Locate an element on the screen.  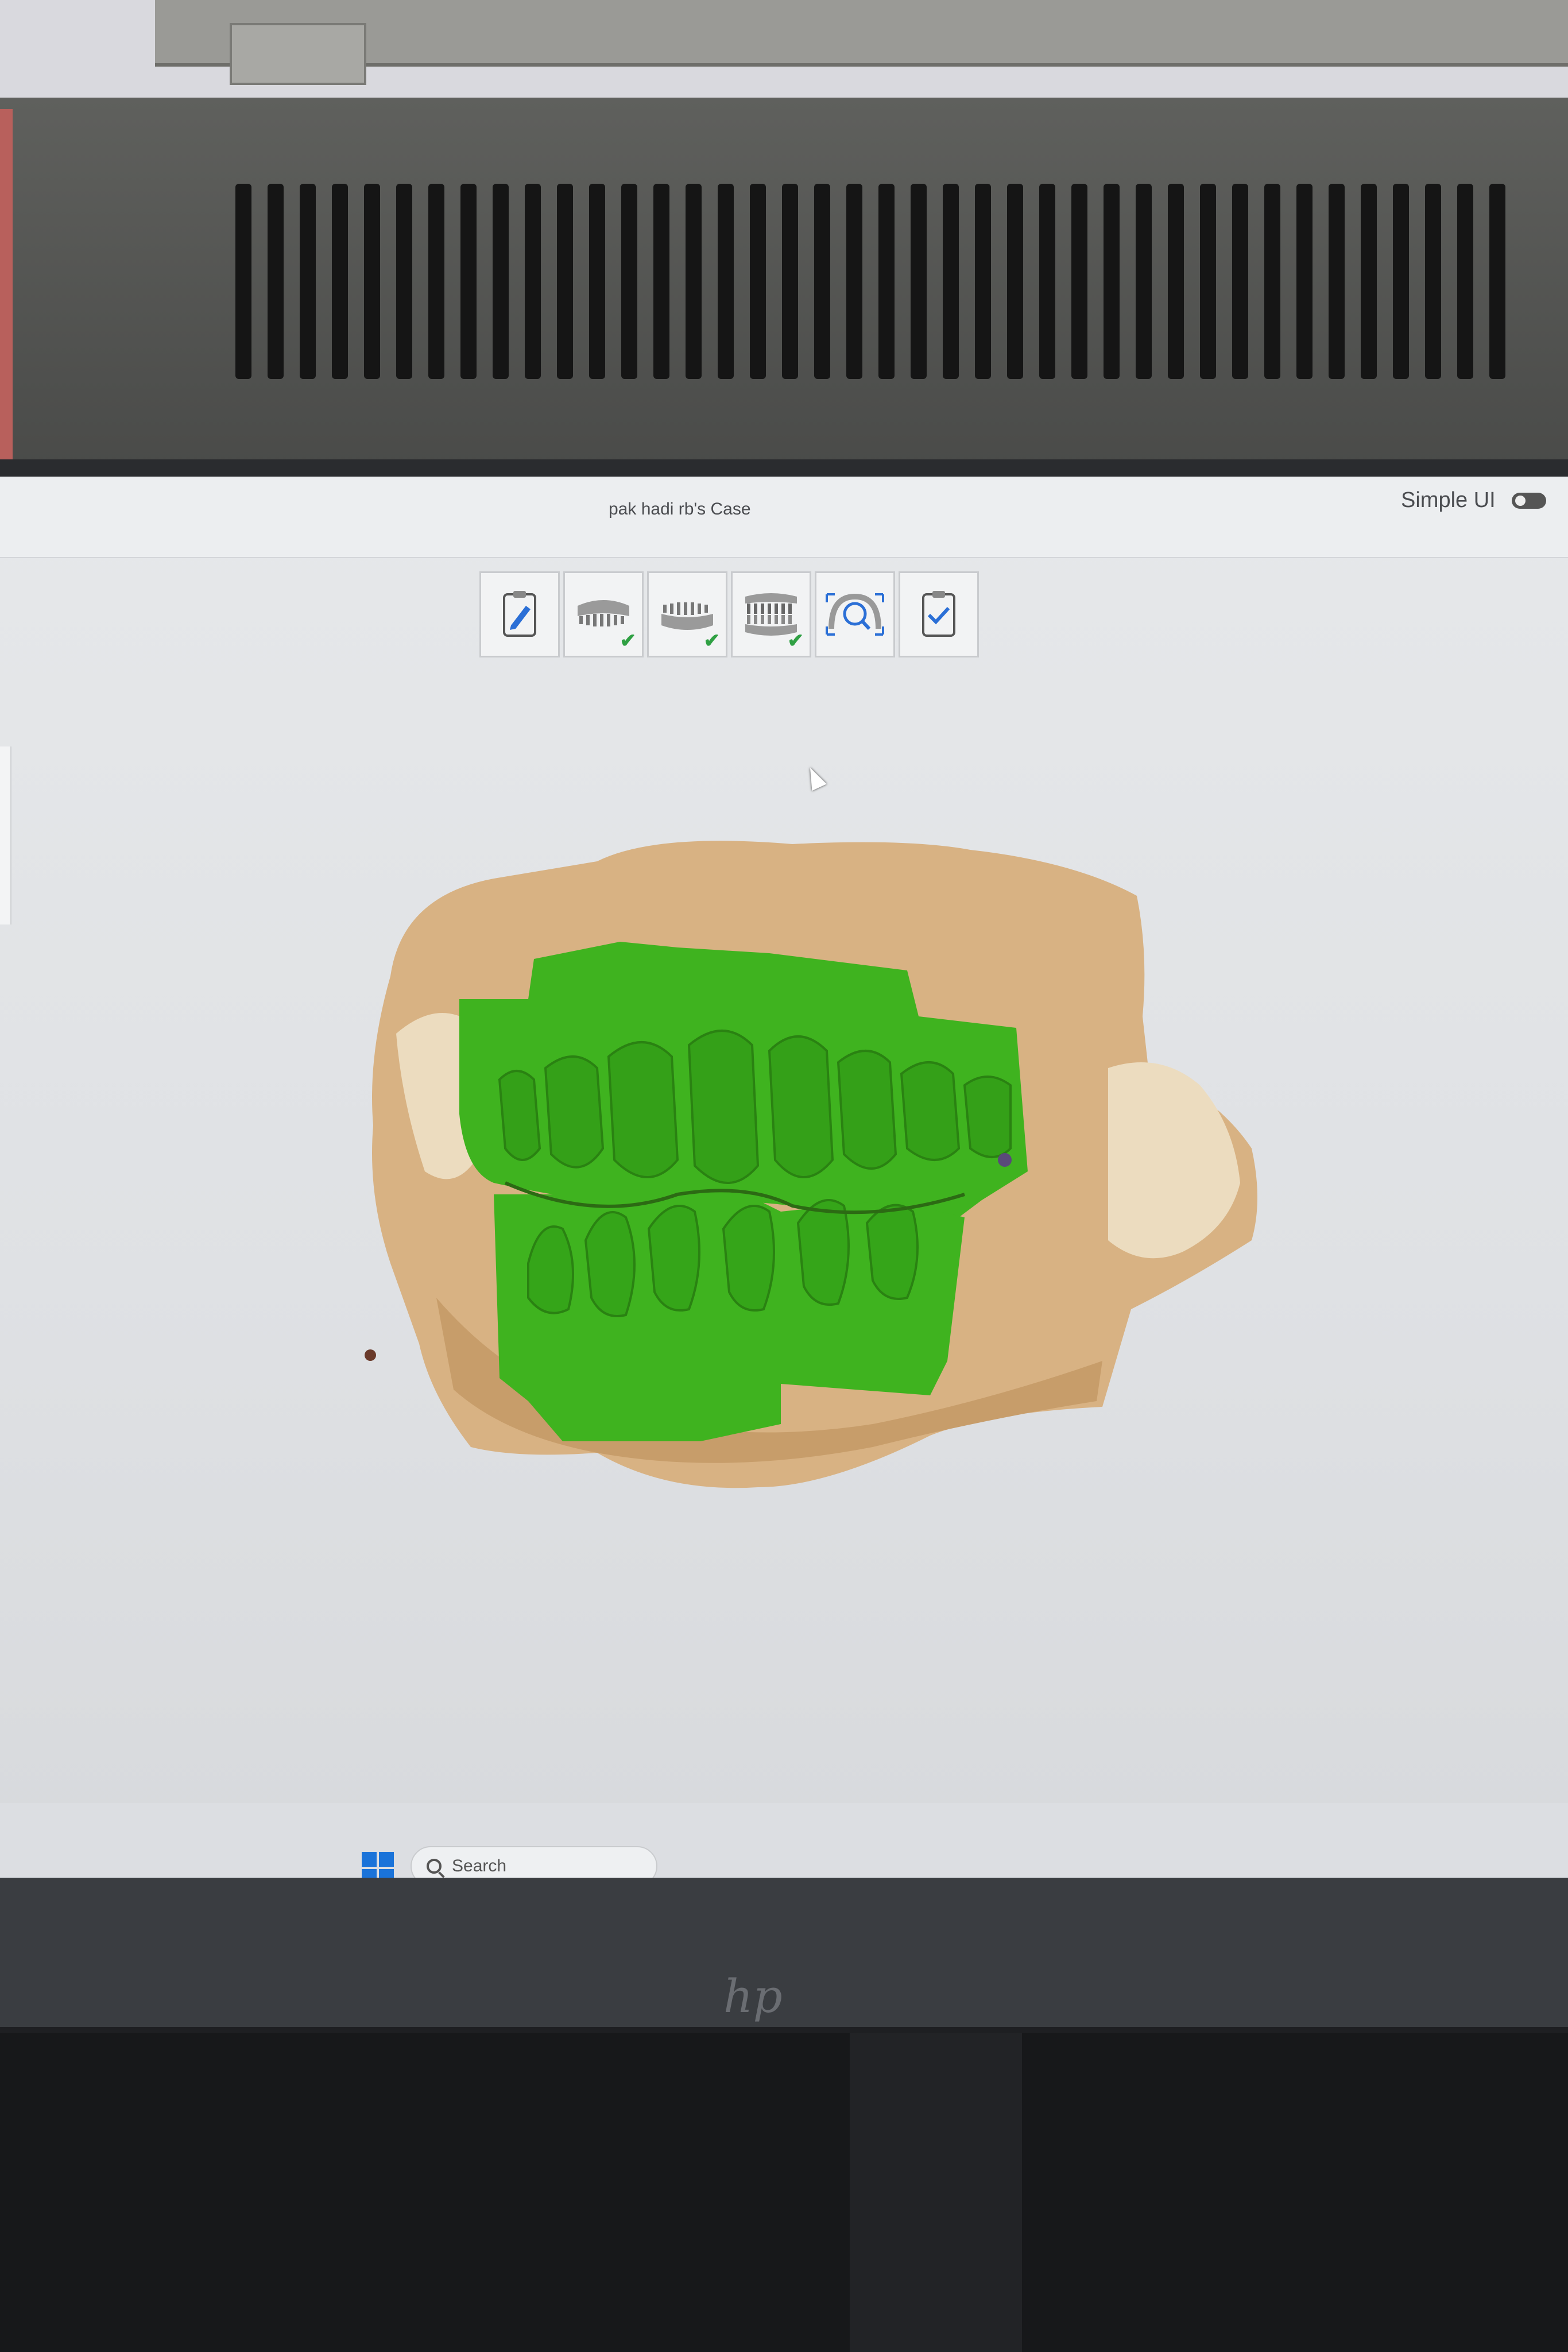
monitor-bottom-bezel is located at coordinates (784, 1952).